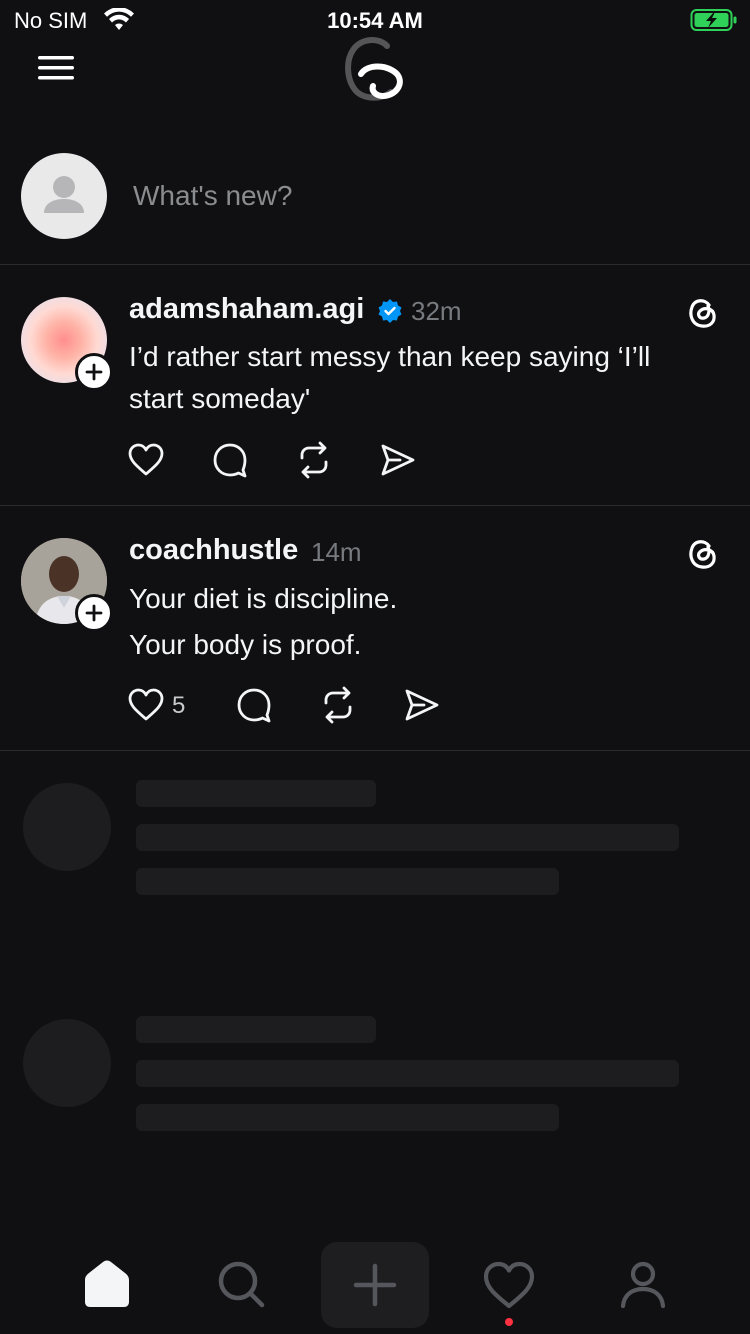  Describe the element at coordinates (178, 706) in the screenshot. I see `like-count: 5` at that location.